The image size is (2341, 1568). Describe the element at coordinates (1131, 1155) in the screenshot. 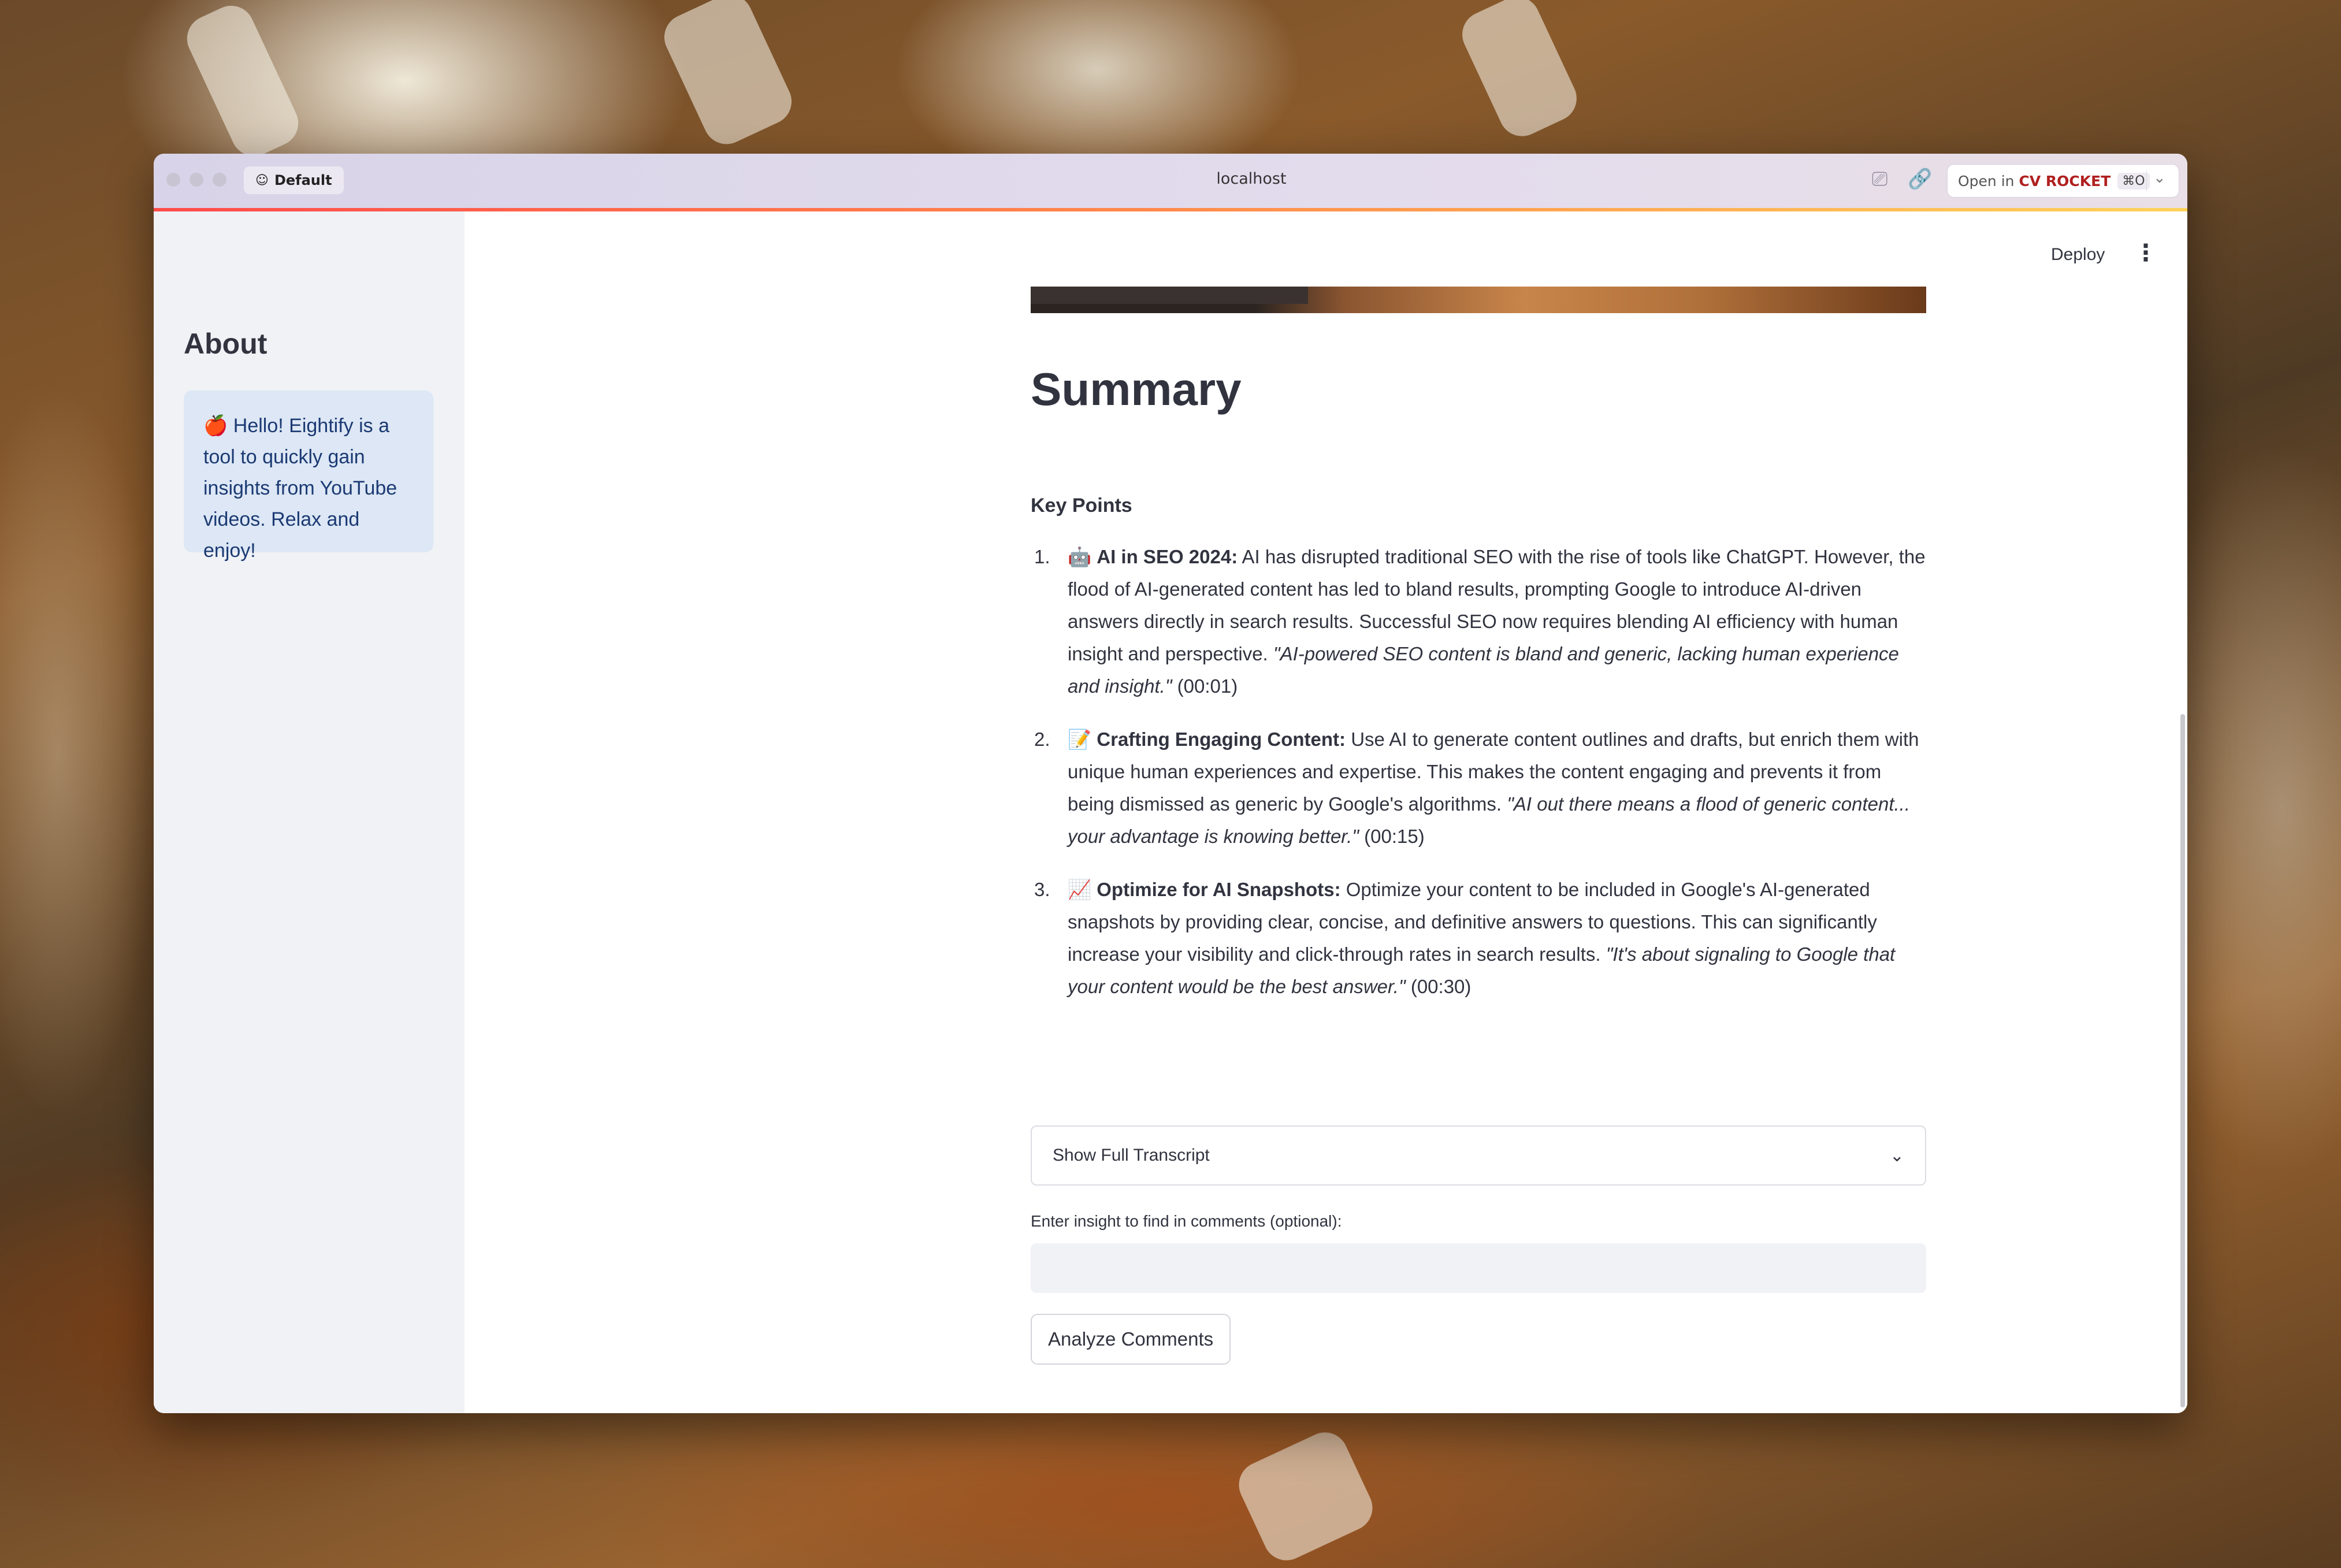

I see `expander-label: Show Full Transcript` at that location.